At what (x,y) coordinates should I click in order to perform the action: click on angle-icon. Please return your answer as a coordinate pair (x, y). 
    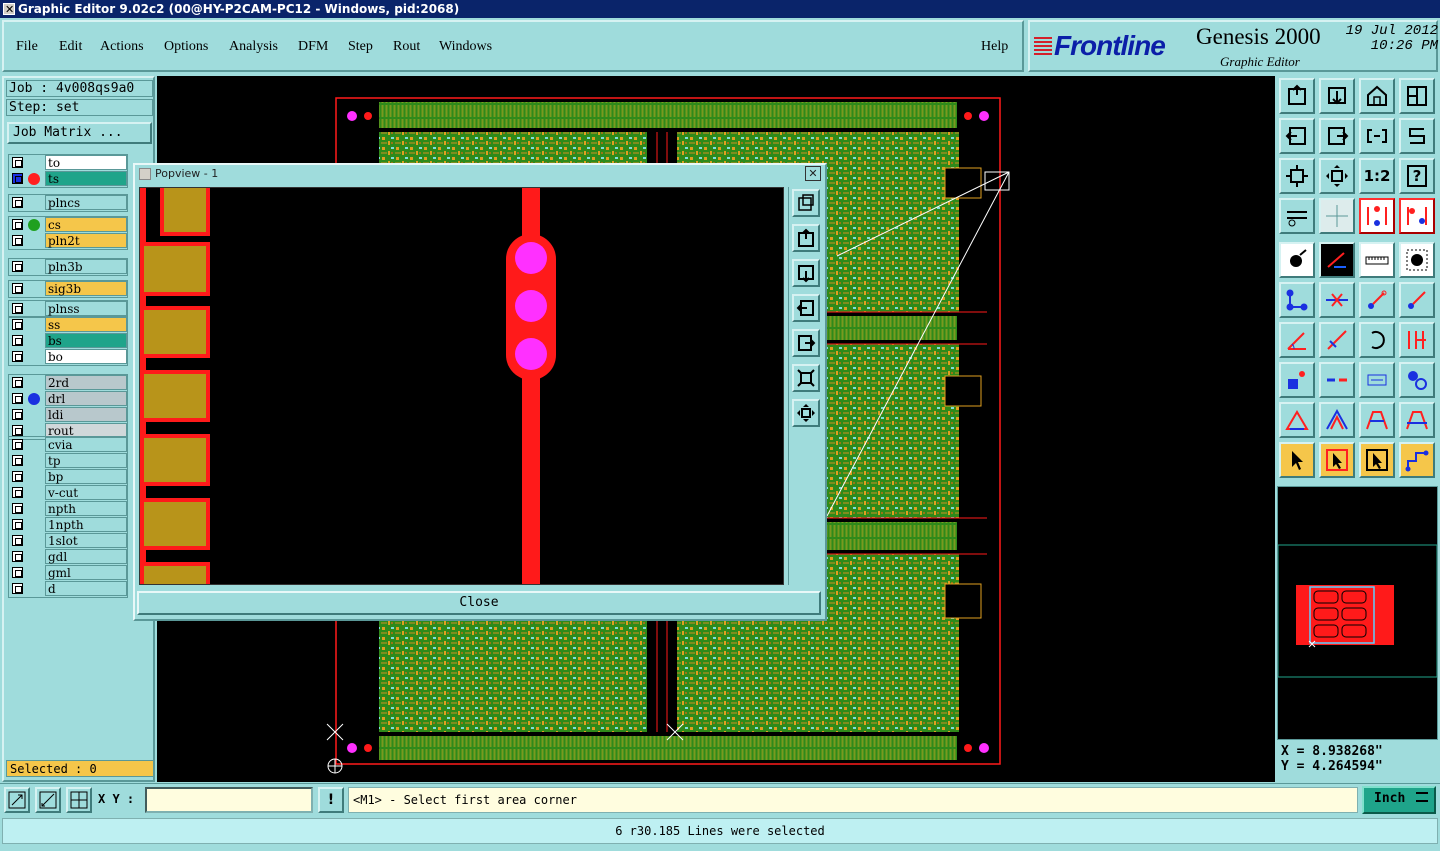
    Looking at the image, I should click on (1297, 340).